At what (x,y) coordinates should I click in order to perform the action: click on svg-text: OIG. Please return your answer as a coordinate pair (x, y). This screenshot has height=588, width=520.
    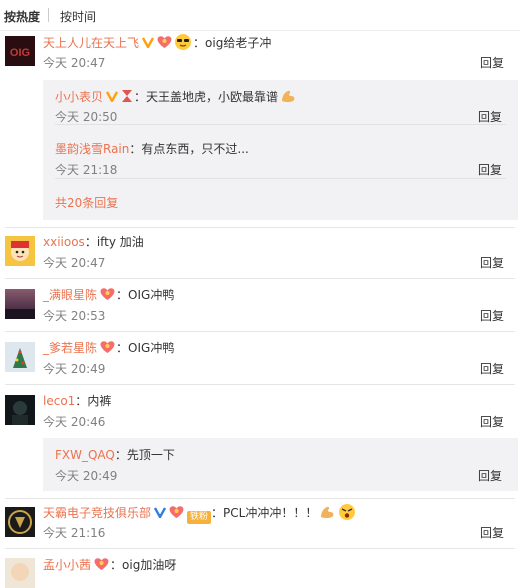
    Looking at the image, I should click on (20, 53).